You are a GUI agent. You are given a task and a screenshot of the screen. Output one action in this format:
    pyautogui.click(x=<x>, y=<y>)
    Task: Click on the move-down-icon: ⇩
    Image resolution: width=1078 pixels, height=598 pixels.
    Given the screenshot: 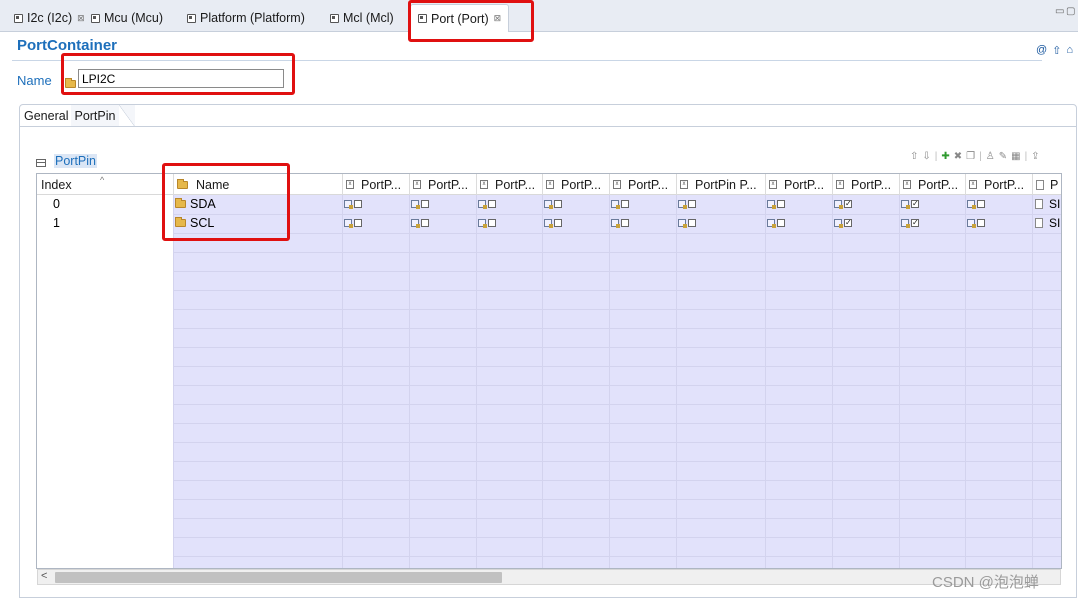 What is the action you would take?
    pyautogui.click(x=926, y=156)
    